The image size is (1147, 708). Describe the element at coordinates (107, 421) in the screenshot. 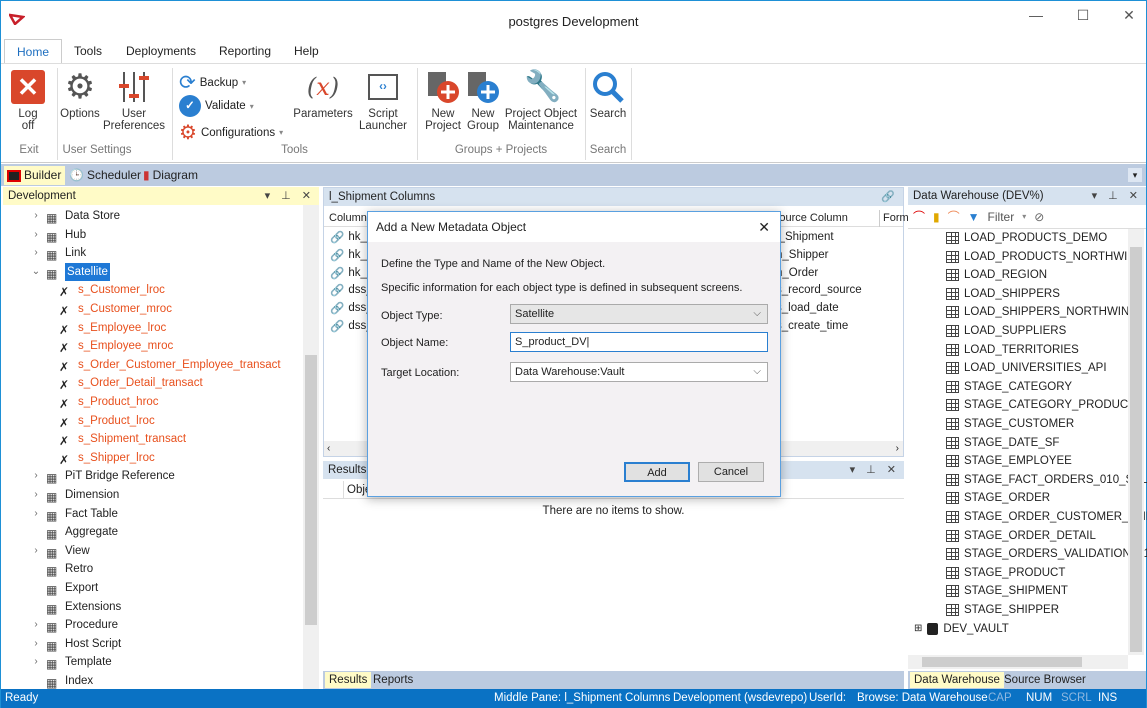

I see `tree-item: ✗ s_Product_lroc` at that location.